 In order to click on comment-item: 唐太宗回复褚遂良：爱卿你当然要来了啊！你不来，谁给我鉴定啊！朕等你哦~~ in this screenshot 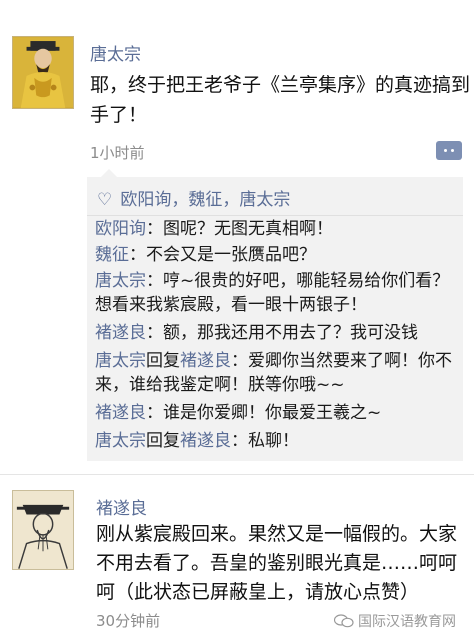, I will do `click(276, 373)`.